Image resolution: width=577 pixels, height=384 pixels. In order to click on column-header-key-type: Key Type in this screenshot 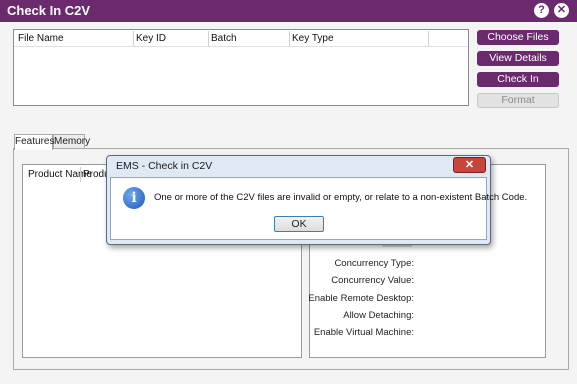, I will do `click(313, 39)`.